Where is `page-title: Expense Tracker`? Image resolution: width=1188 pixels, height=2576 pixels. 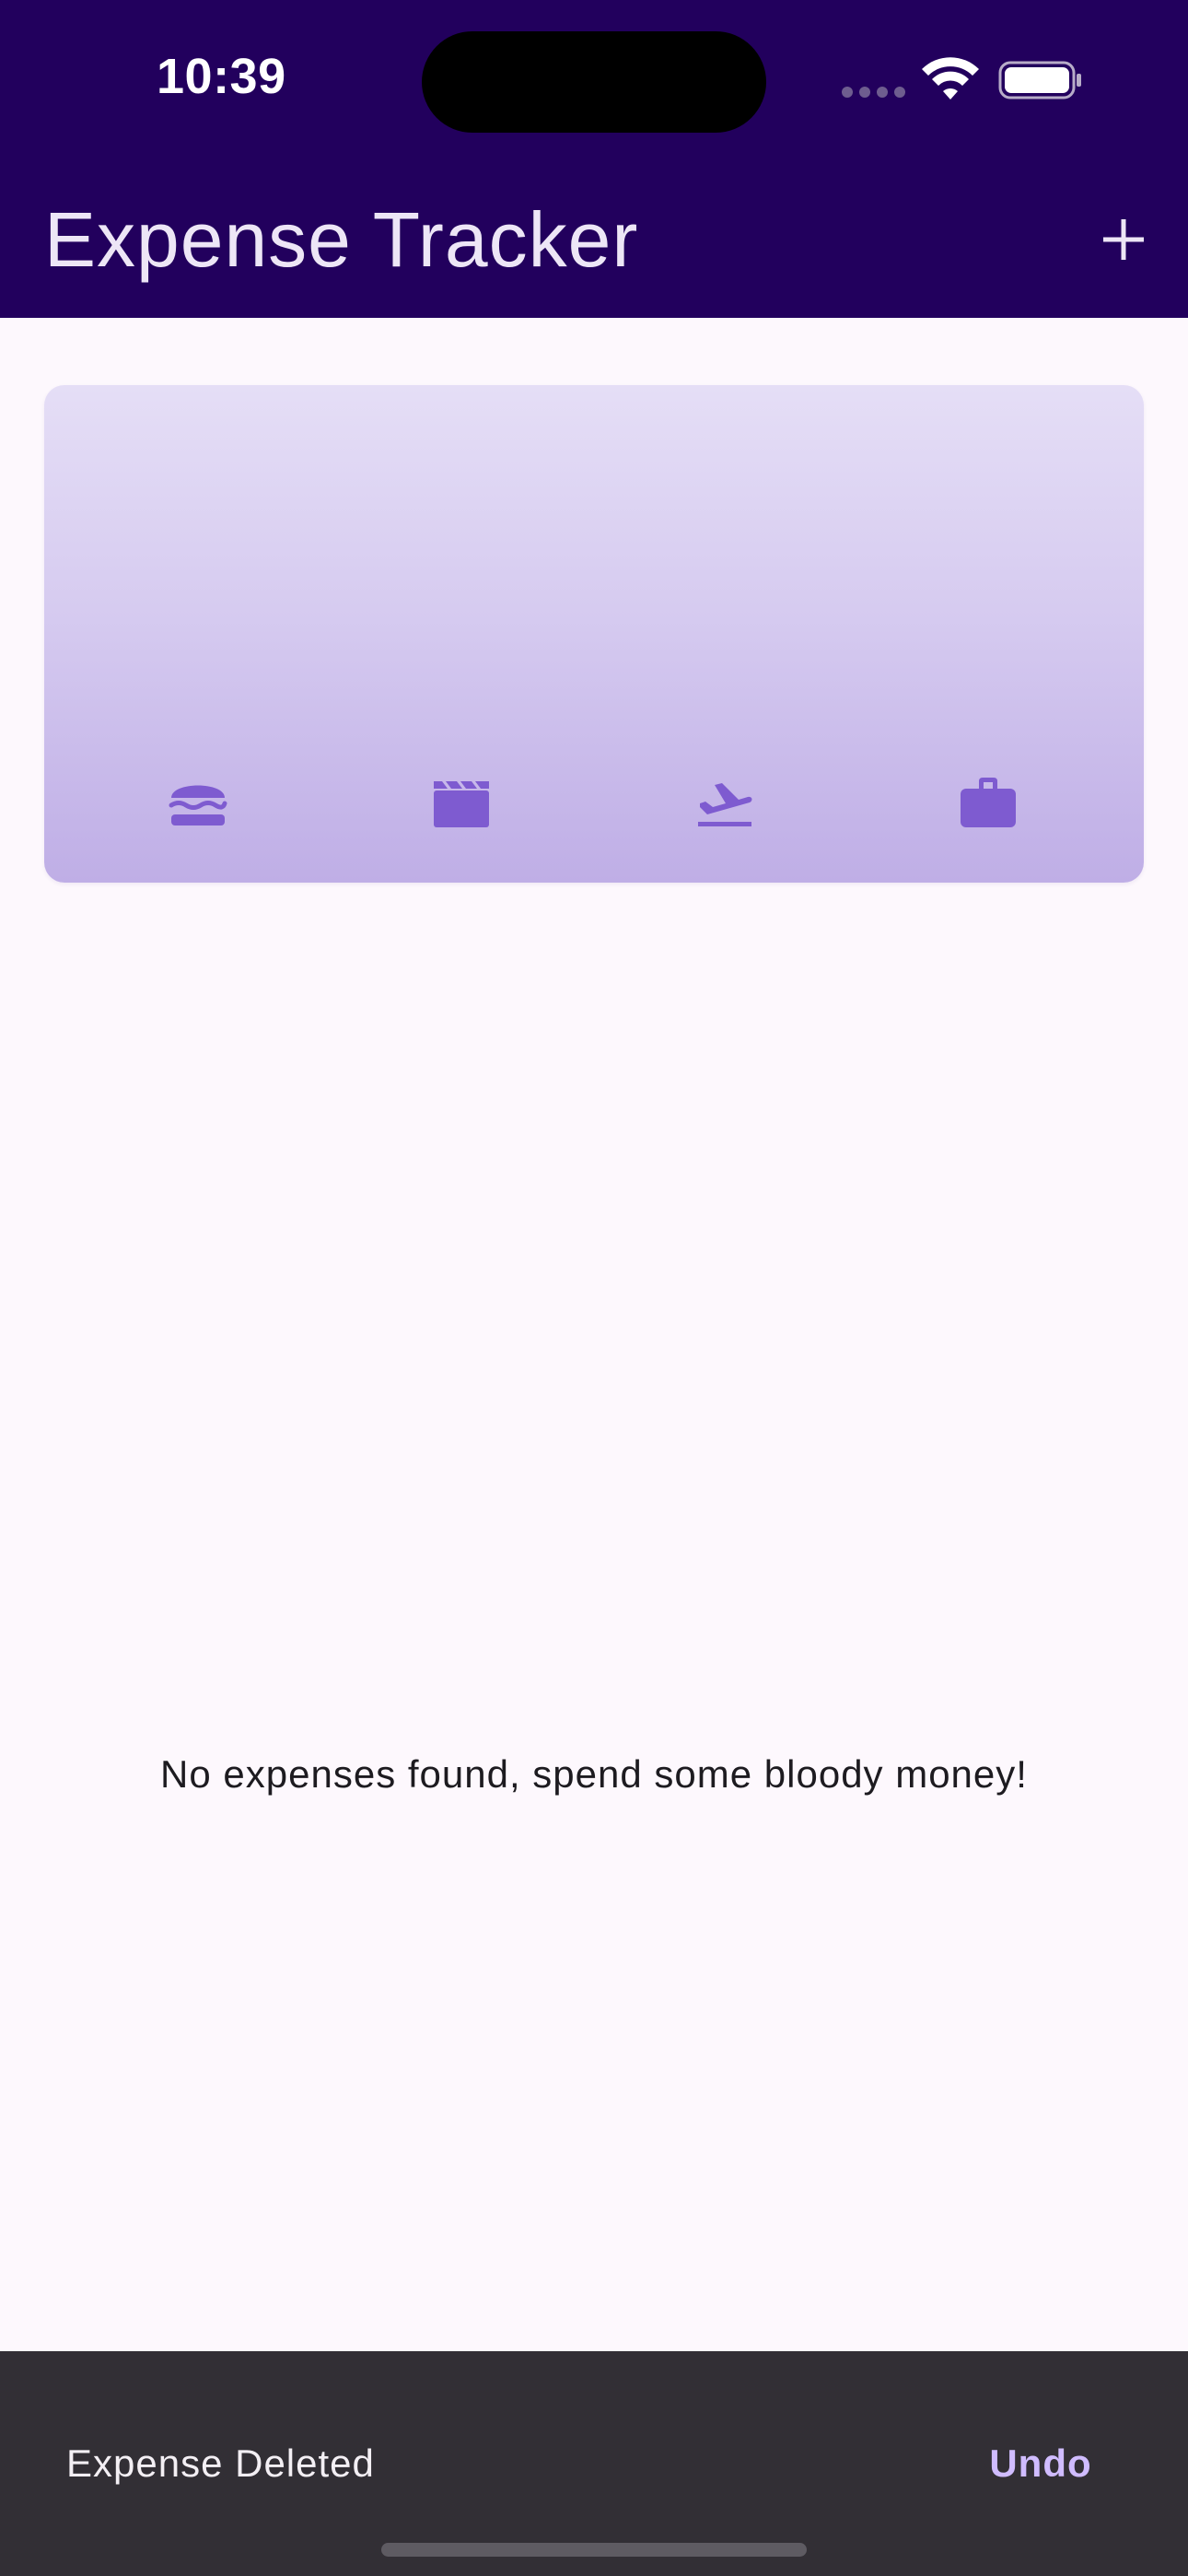
page-title: Expense Tracker is located at coordinates (341, 239).